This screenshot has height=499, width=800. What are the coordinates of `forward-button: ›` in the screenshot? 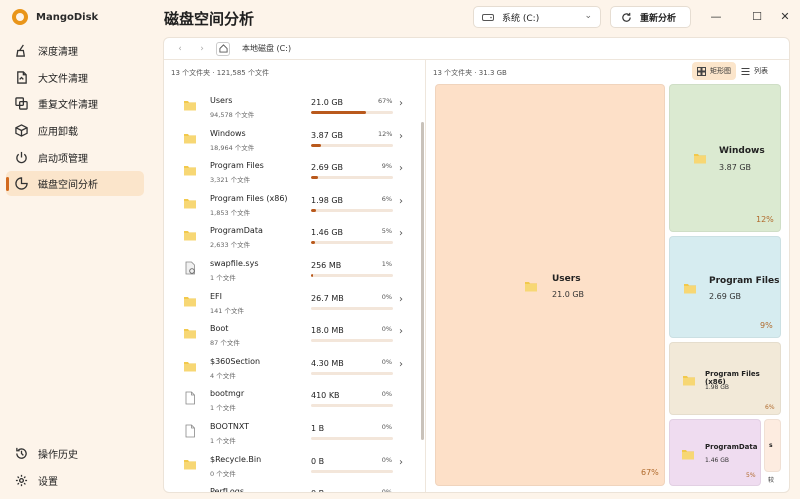 It's located at (202, 49).